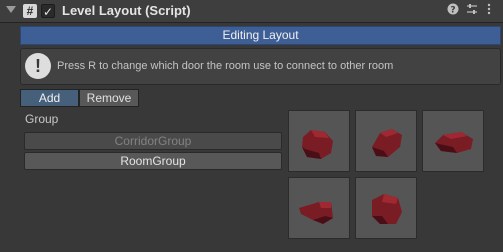 Image resolution: width=503 pixels, height=252 pixels. Describe the element at coordinates (49, 98) in the screenshot. I see `tab-add: Add` at that location.